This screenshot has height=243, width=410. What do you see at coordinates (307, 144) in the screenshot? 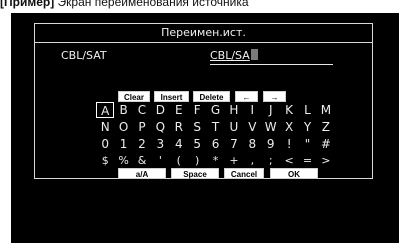
I see `key-quote: "` at bounding box center [307, 144].